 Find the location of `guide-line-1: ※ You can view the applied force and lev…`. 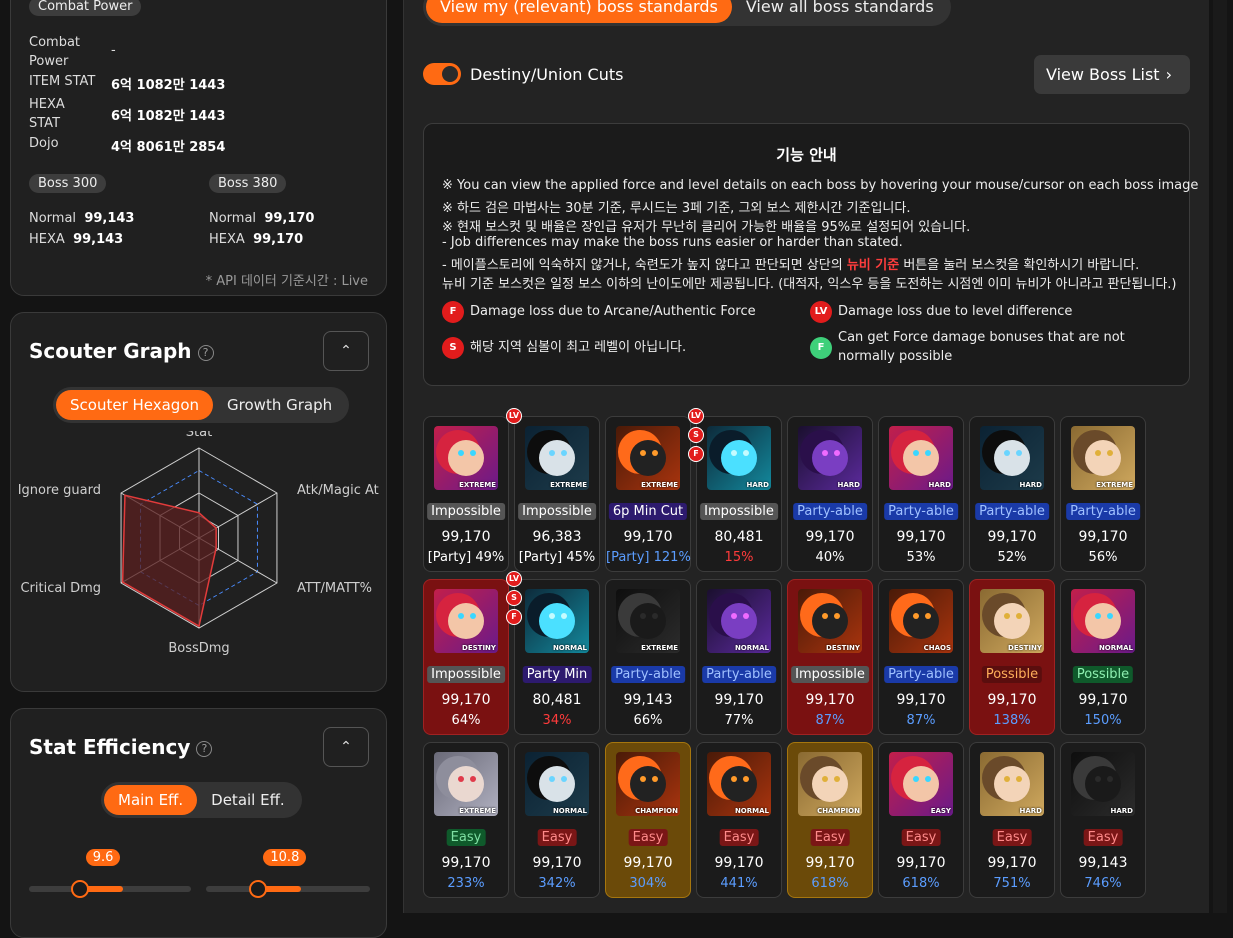

guide-line-1: ※ You can view the applied force and lev… is located at coordinates (820, 185).